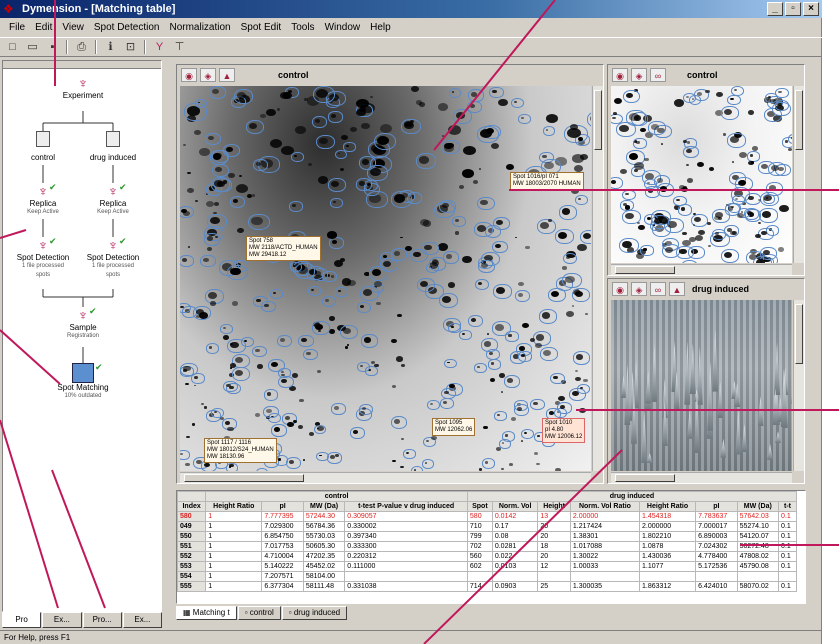 This screenshot has height=644, width=839. Describe the element at coordinates (406, 506) in the screenshot. I see `column-header: t-test P-value v drug induced` at that location.